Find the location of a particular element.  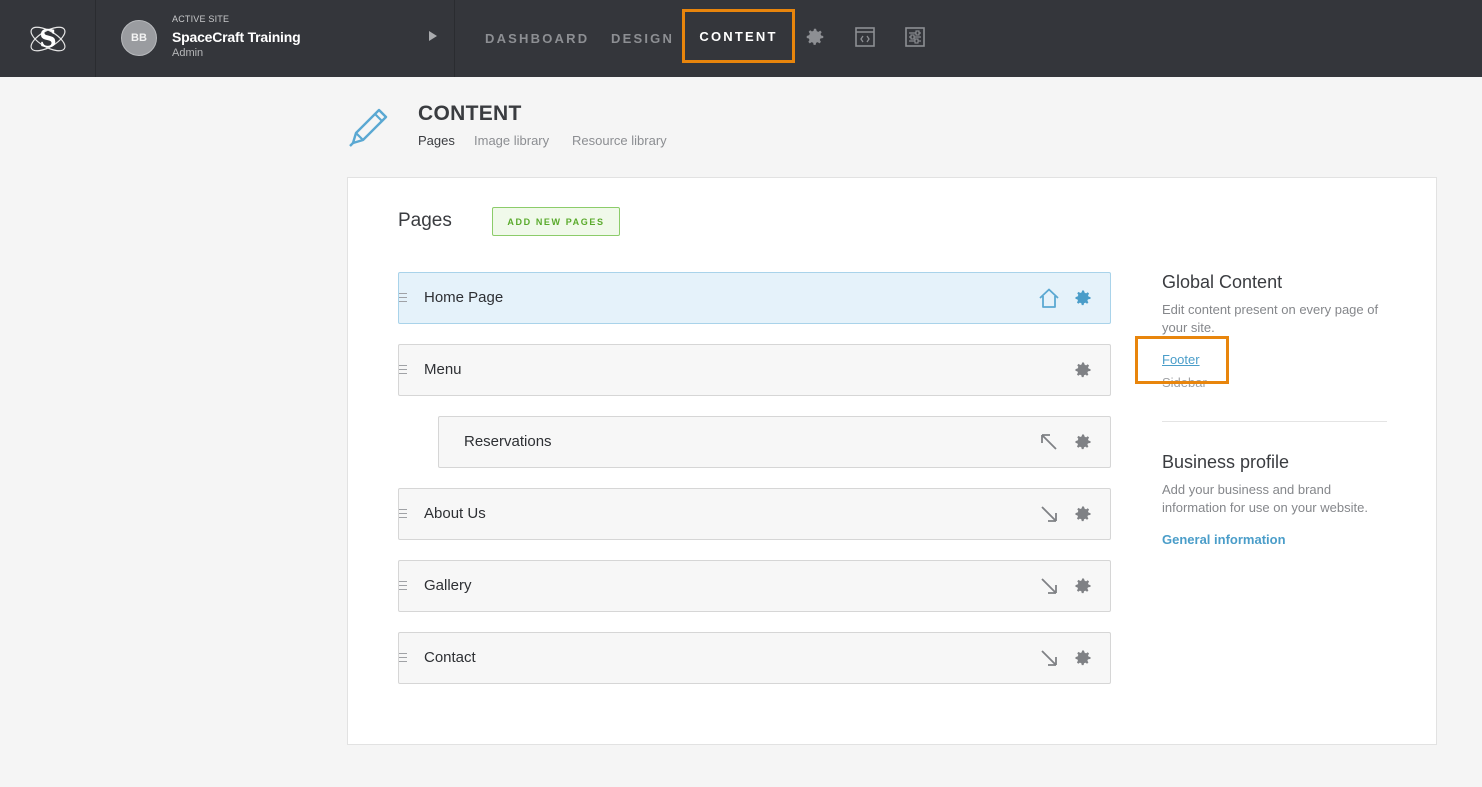

avatar: BB is located at coordinates (139, 38).